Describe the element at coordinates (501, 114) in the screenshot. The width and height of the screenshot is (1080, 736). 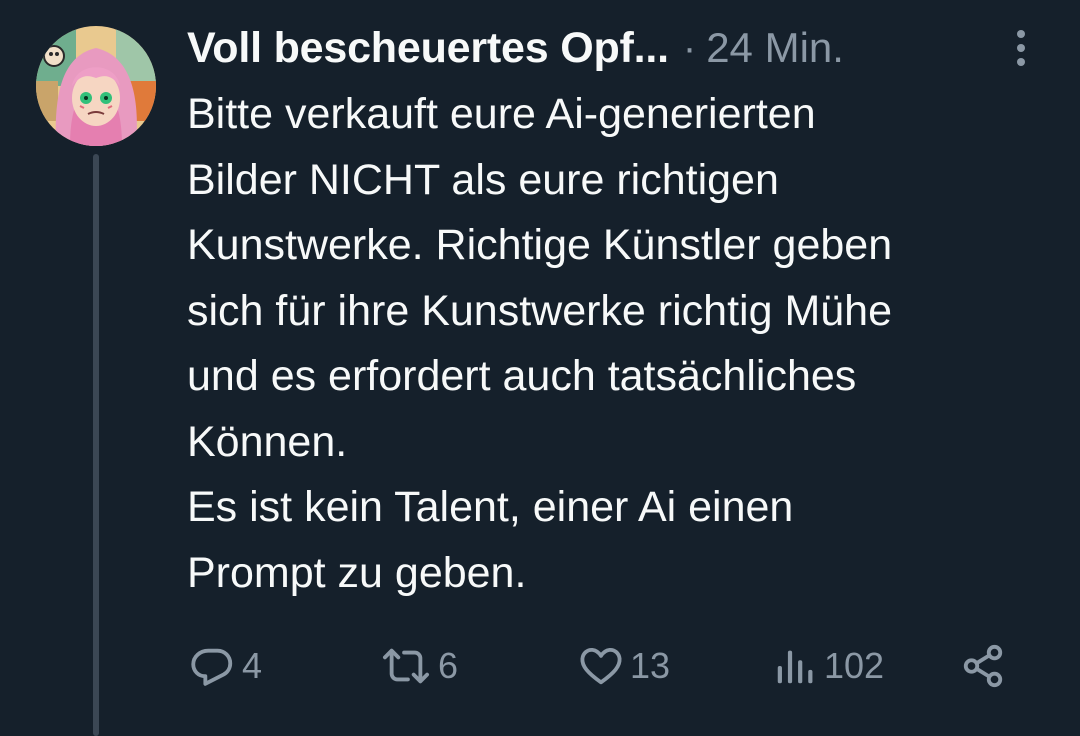
I see `tweet-text-line: Bitte verkauft eure Ai-generierten` at that location.